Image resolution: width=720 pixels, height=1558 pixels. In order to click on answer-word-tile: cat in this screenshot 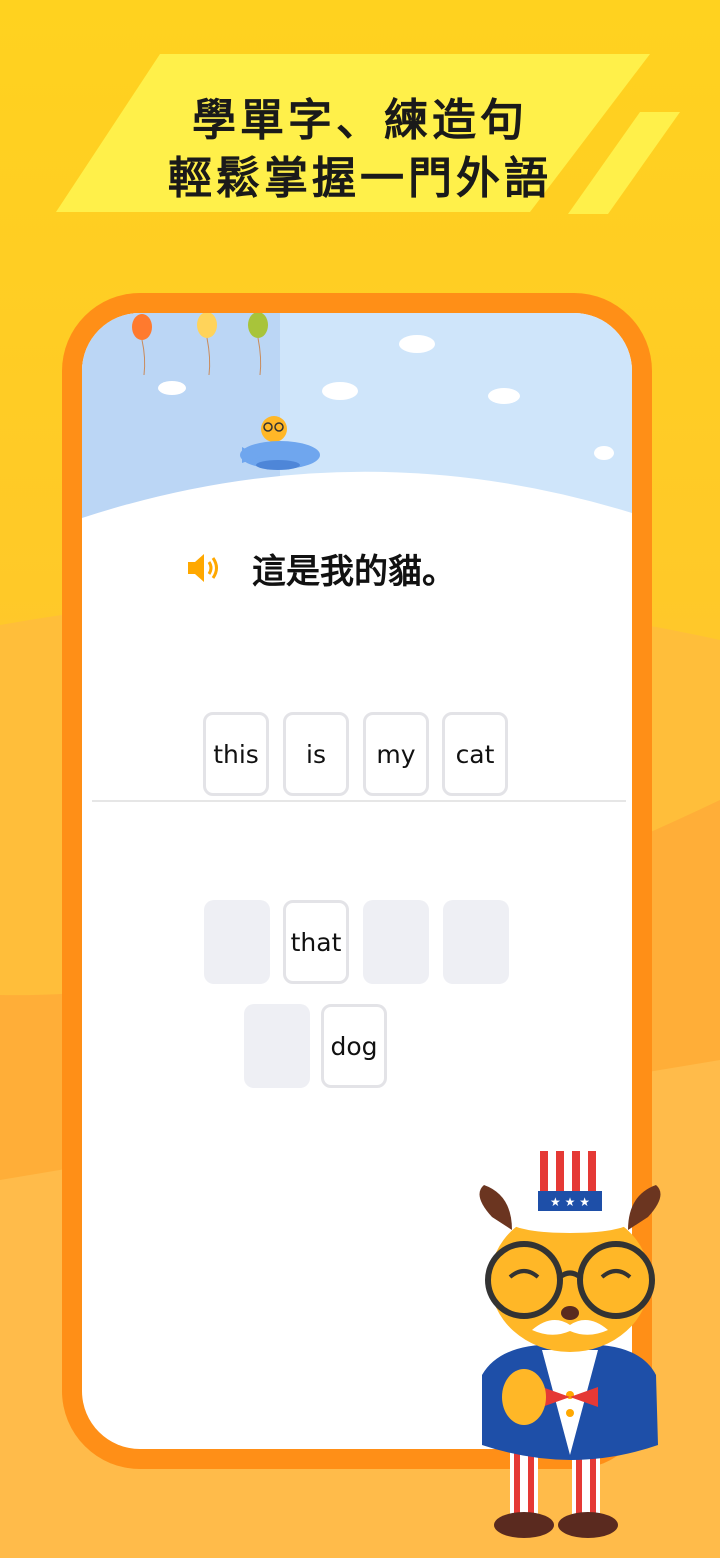, I will do `click(475, 754)`.